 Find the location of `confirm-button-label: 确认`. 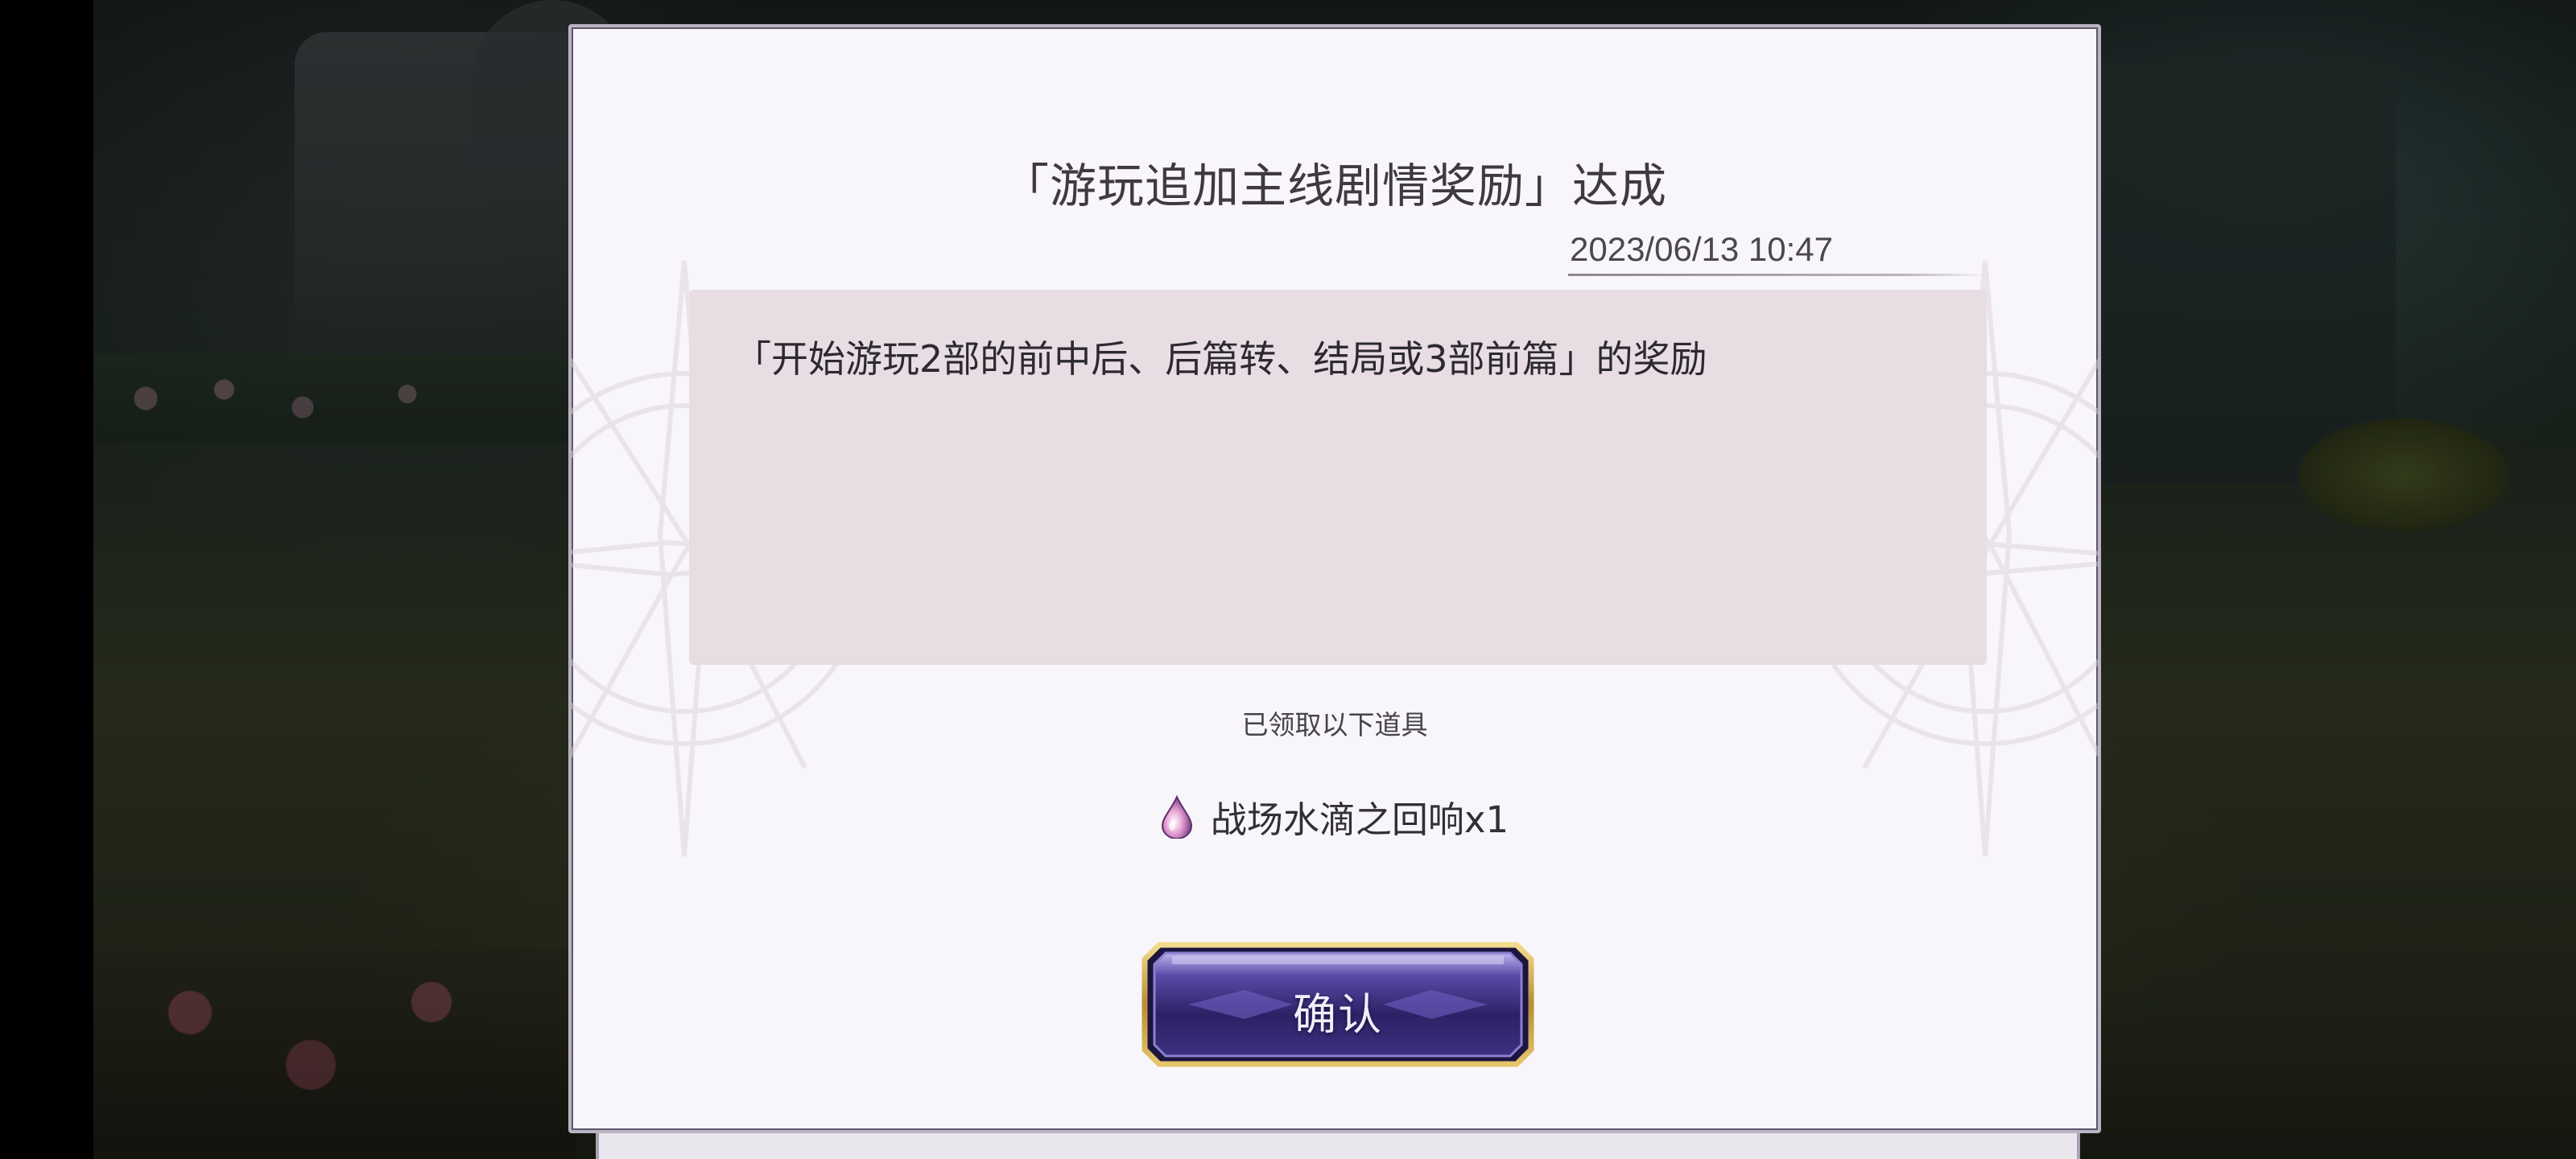

confirm-button-label: 确认 is located at coordinates (1338, 1014).